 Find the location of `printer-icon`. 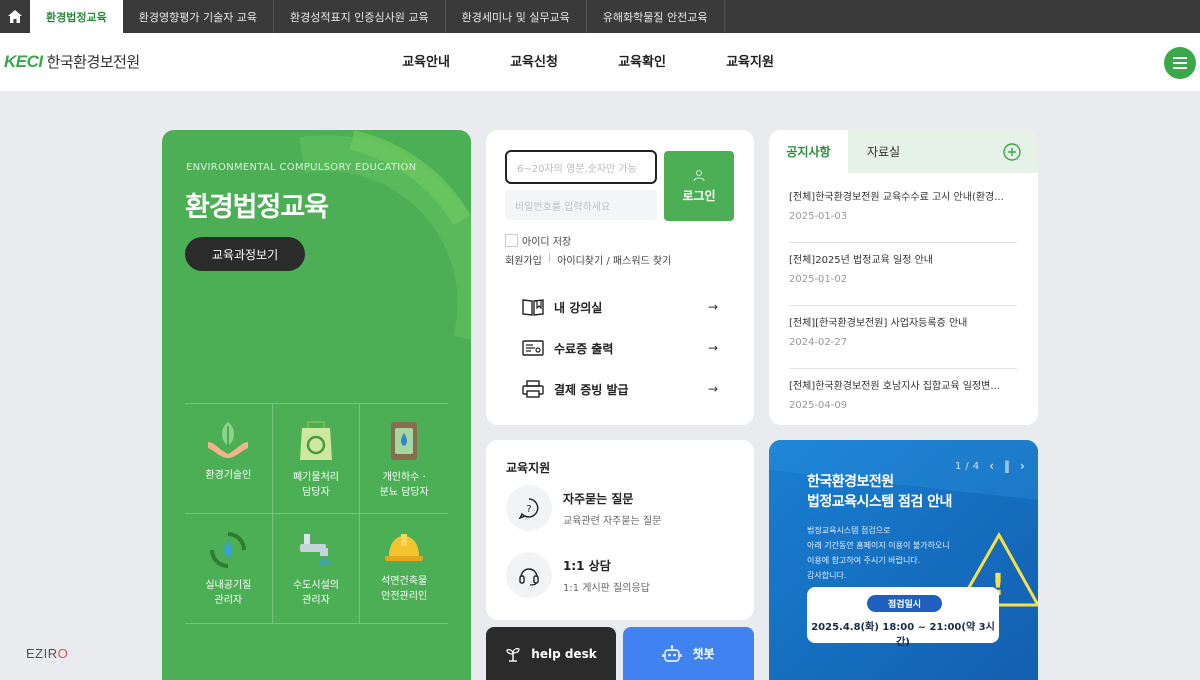

printer-icon is located at coordinates (533, 389).